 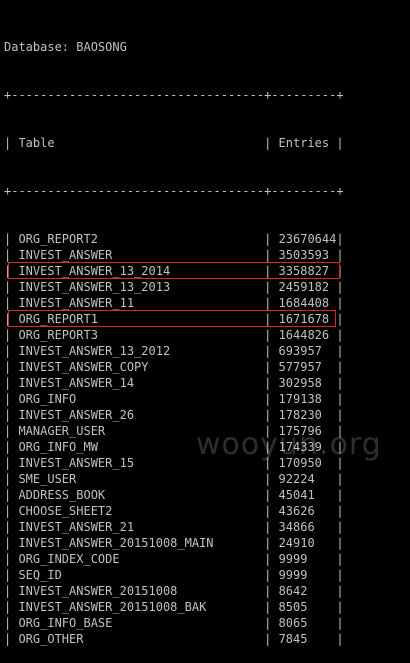 What do you see at coordinates (58, 447) in the screenshot?
I see `table-name-cell: ORG_INFO_MW` at bounding box center [58, 447].